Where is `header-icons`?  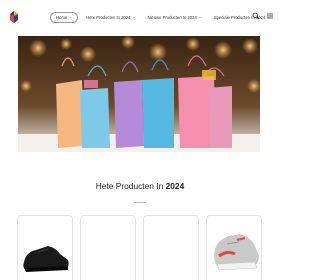 header-icons is located at coordinates (263, 16).